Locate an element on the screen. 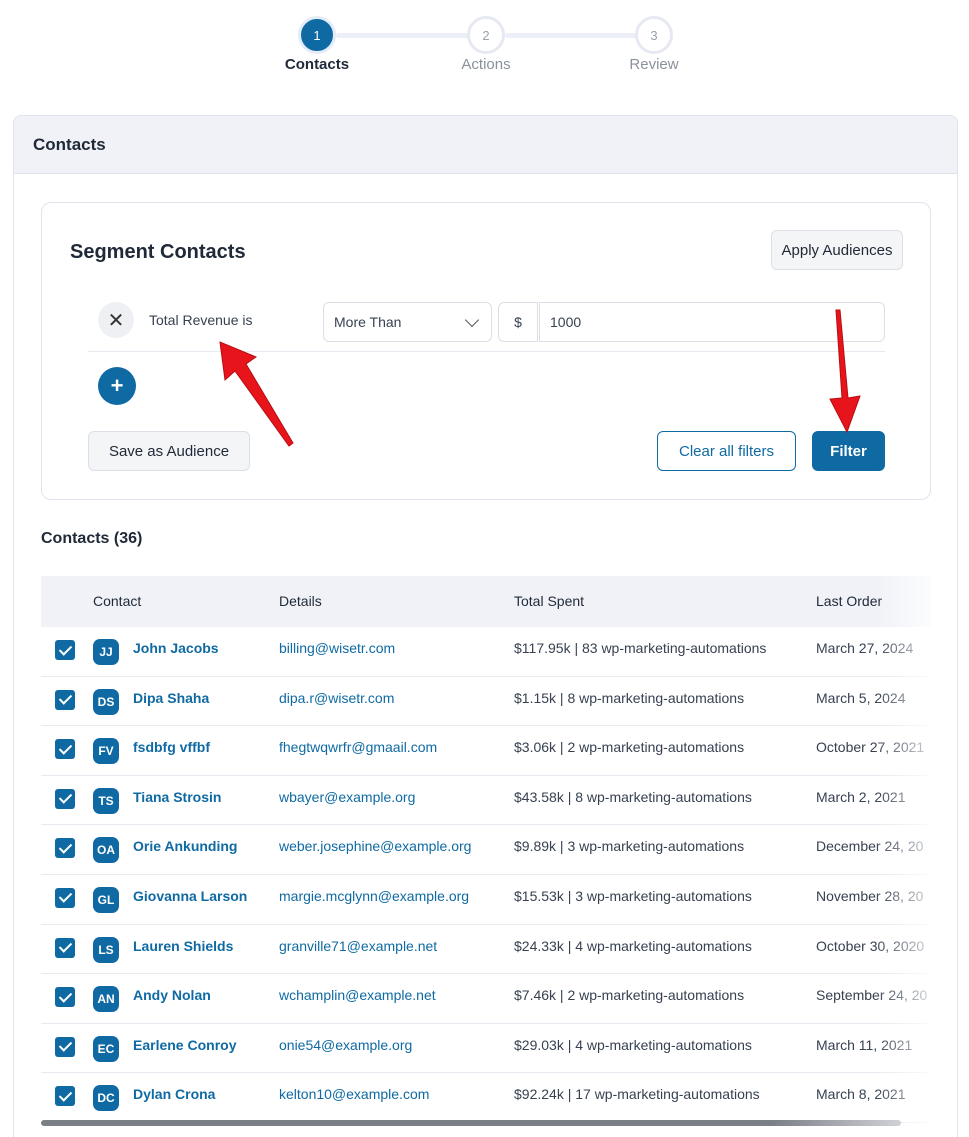 This screenshot has height=1137, width=969. operator-selected-value: More Than is located at coordinates (368, 322).